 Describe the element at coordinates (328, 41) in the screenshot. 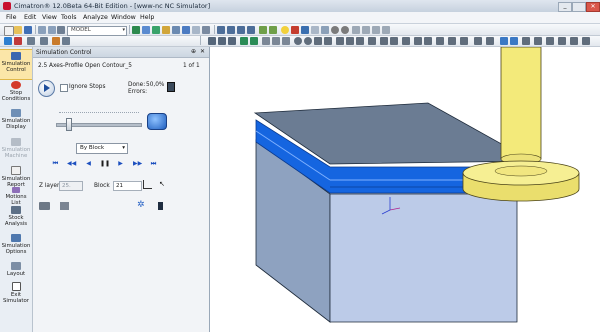

I see `cylinder-icon` at that location.